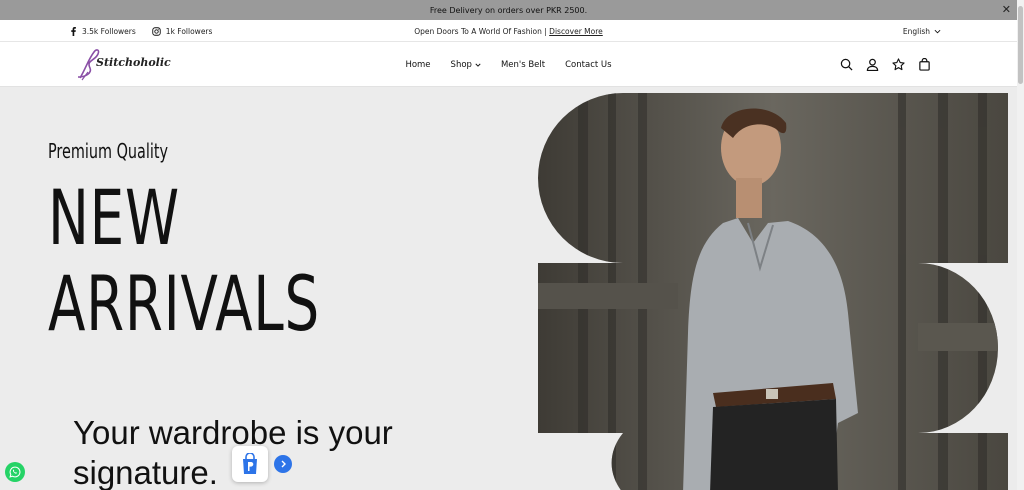 Image resolution: width=1024 pixels, height=490 pixels. I want to click on instagram-link: 1k Followers, so click(182, 31).